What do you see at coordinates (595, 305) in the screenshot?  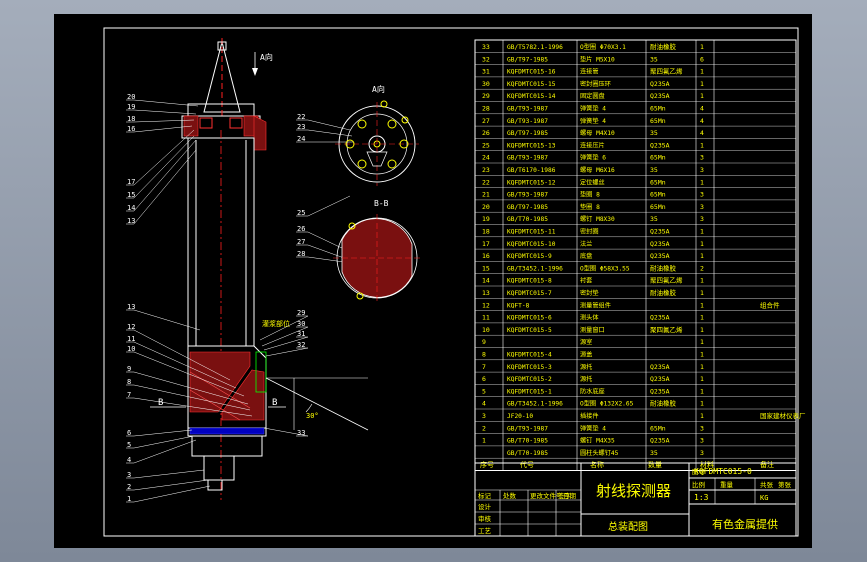 I see `bom-cell: 测量管组件` at bounding box center [595, 305].